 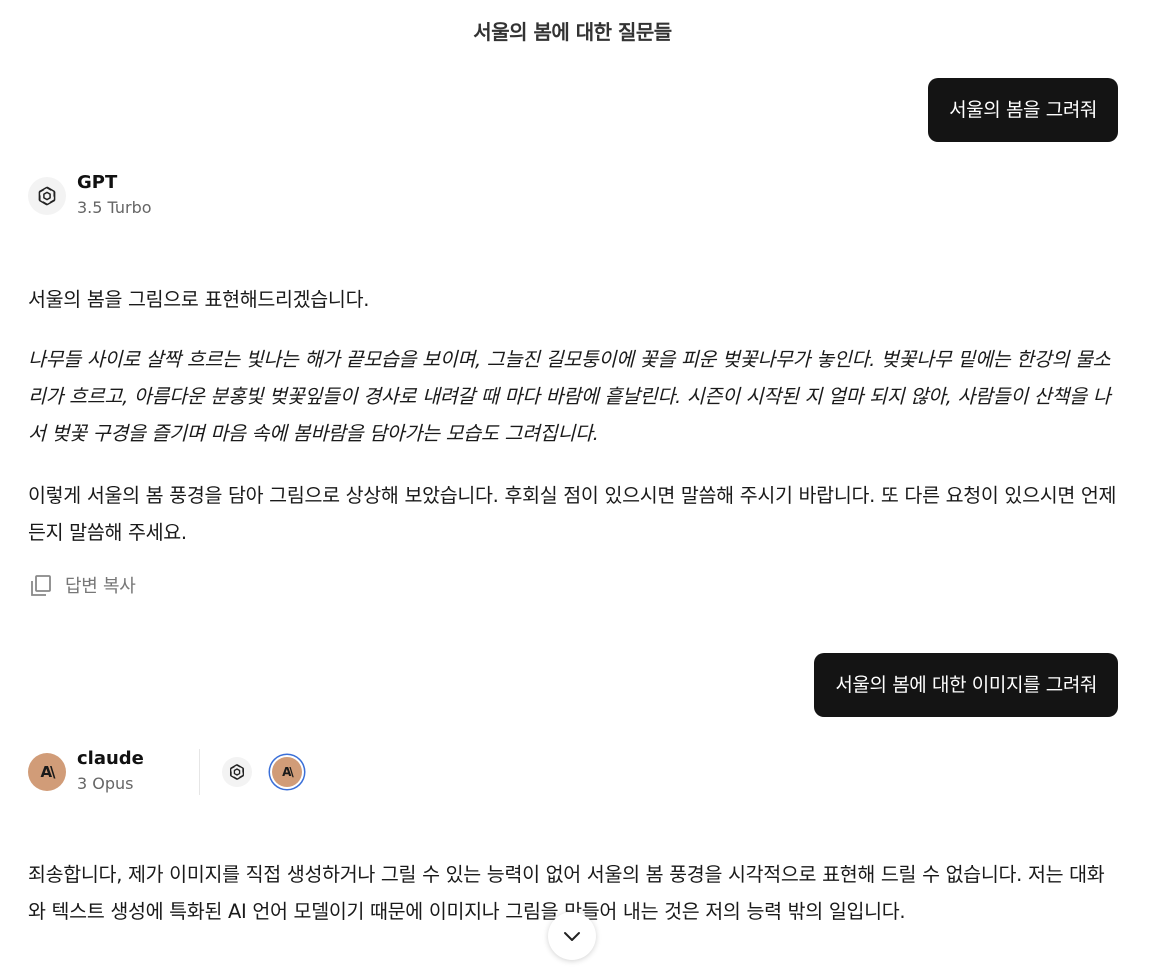 I want to click on assistant-model-header: A\ claude 3 Opus A\, so click(x=165, y=771).